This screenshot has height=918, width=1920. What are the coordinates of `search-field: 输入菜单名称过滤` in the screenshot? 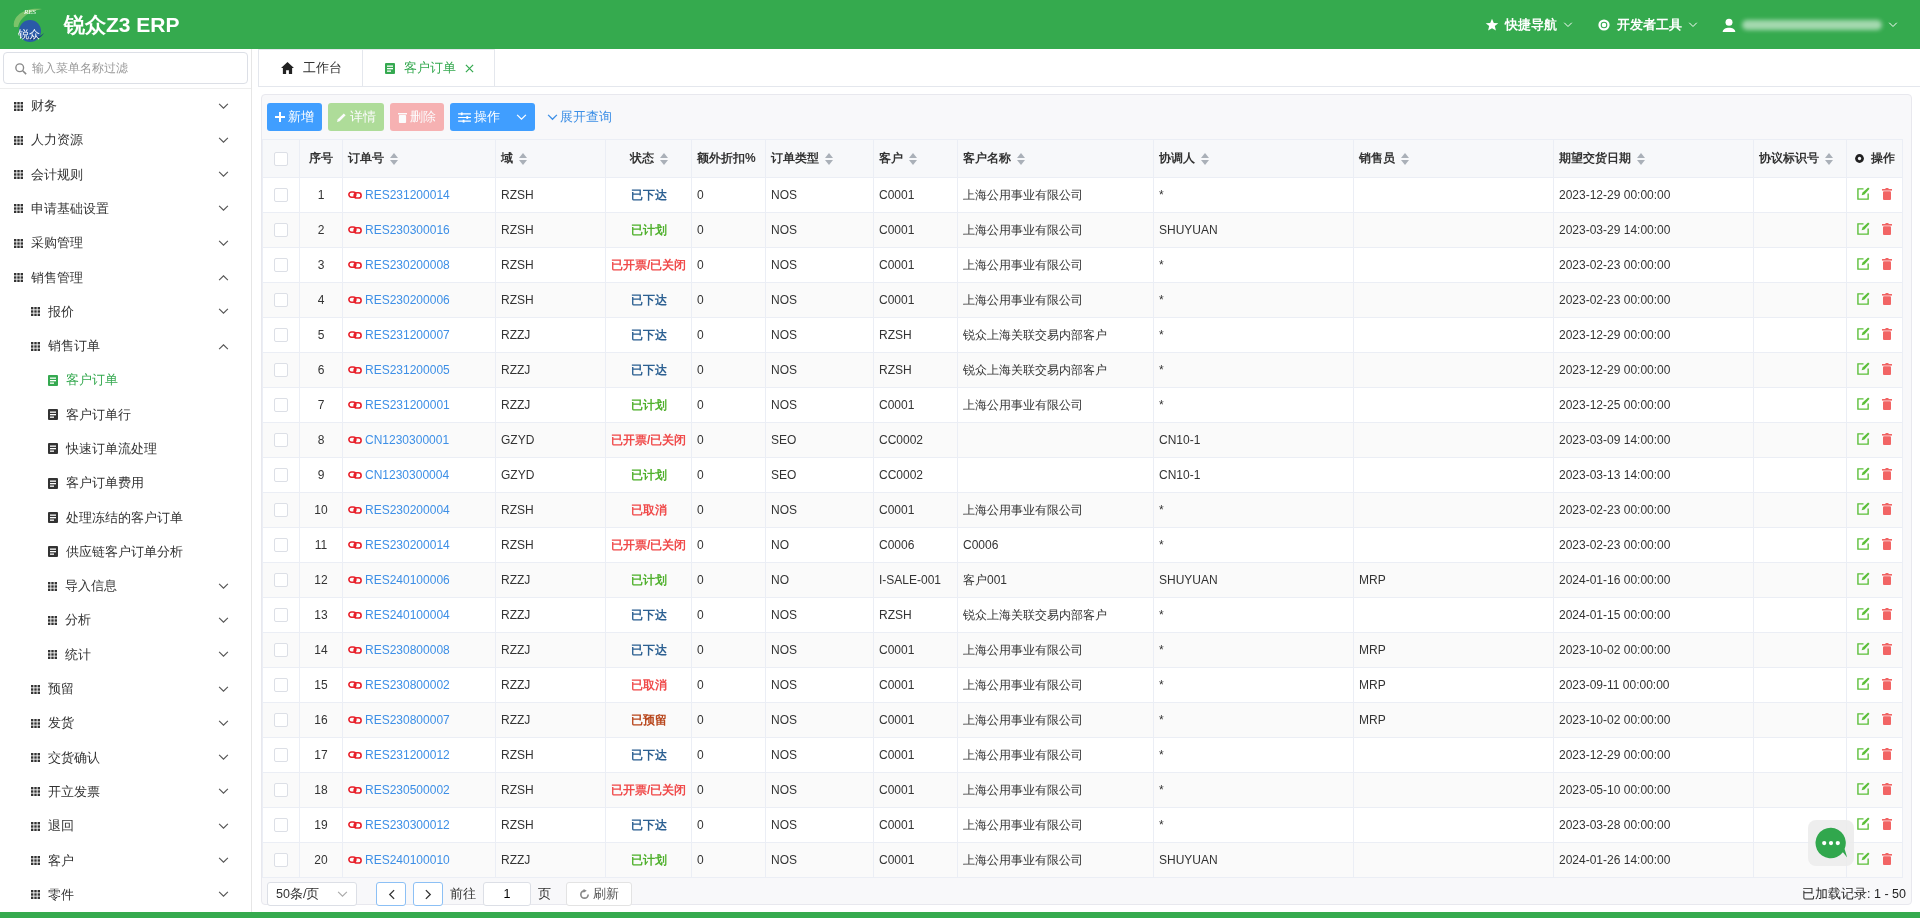 It's located at (125, 68).